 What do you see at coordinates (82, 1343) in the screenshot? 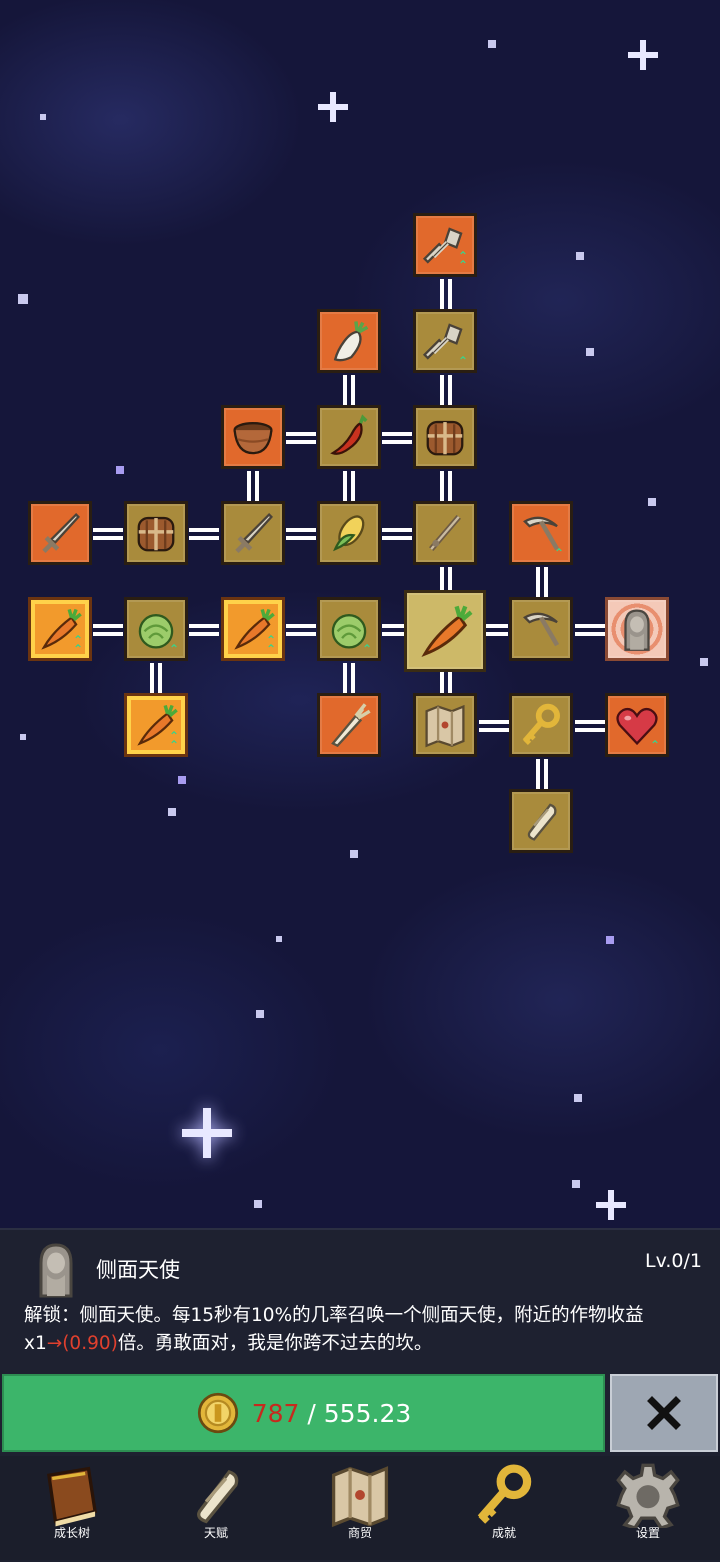
I see `multiplier-change: →(0.90)` at bounding box center [82, 1343].